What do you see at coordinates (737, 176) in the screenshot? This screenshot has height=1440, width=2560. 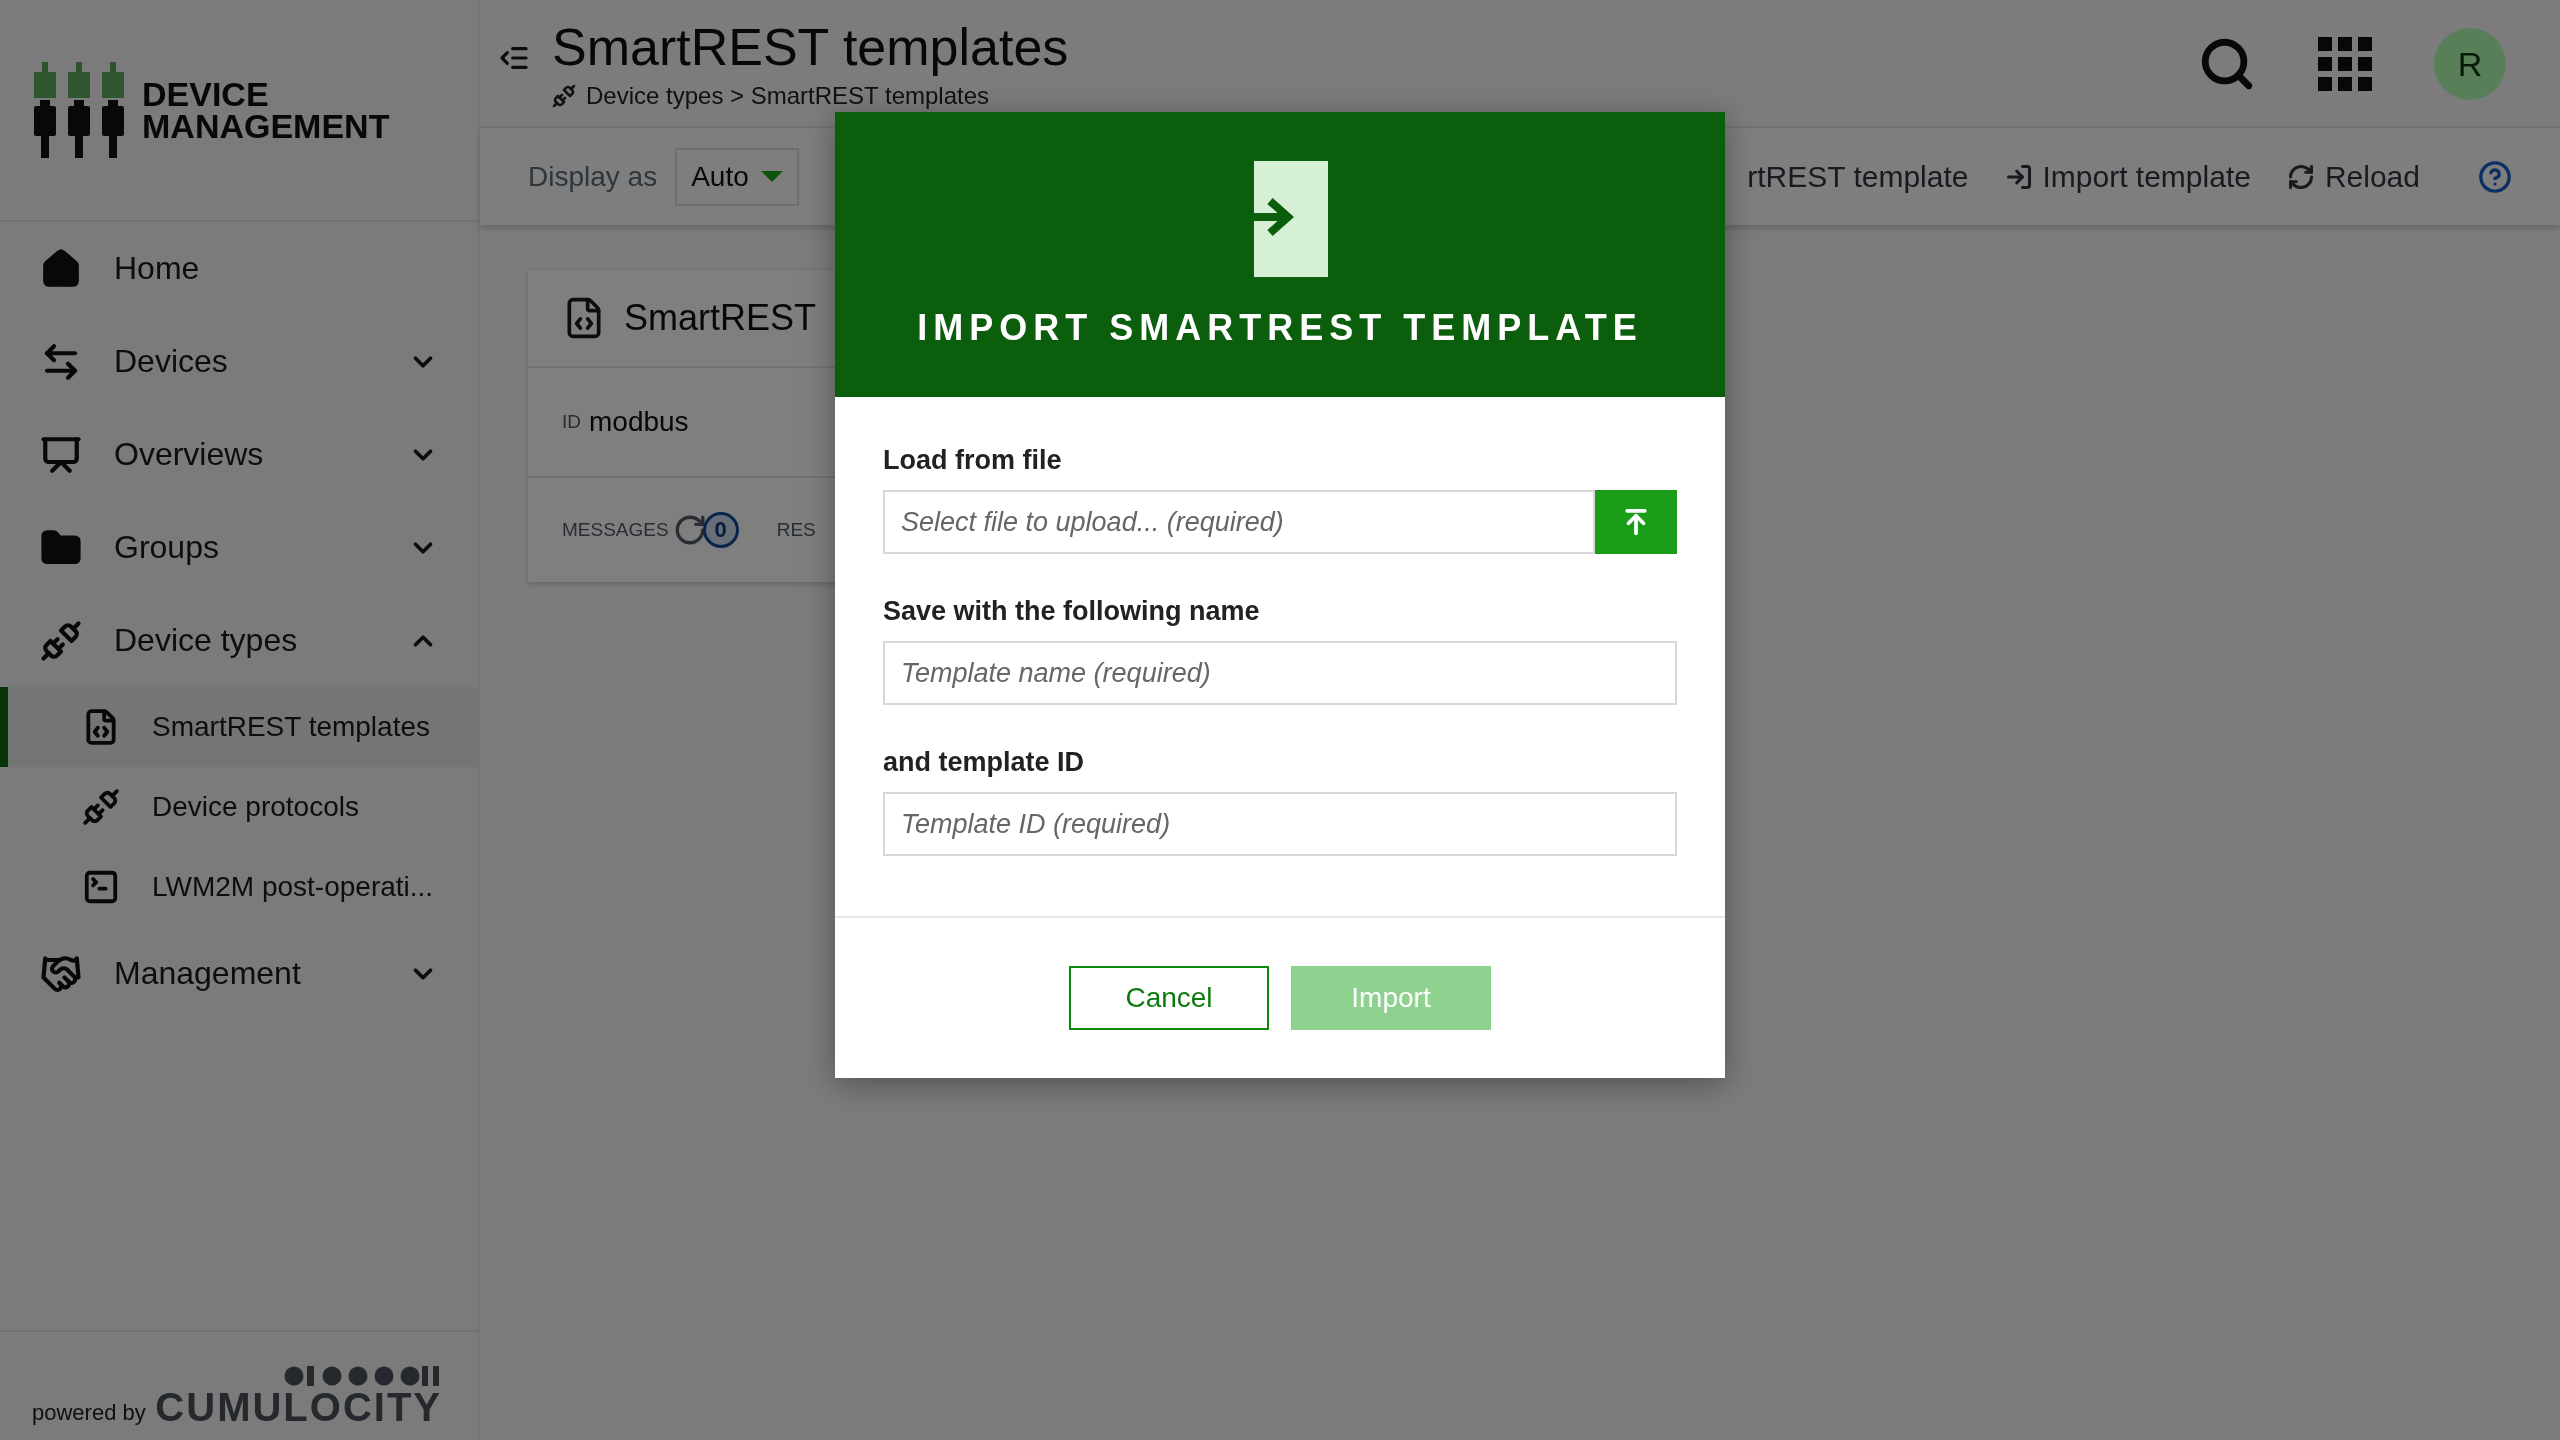 I see `display-select: Auto` at bounding box center [737, 176].